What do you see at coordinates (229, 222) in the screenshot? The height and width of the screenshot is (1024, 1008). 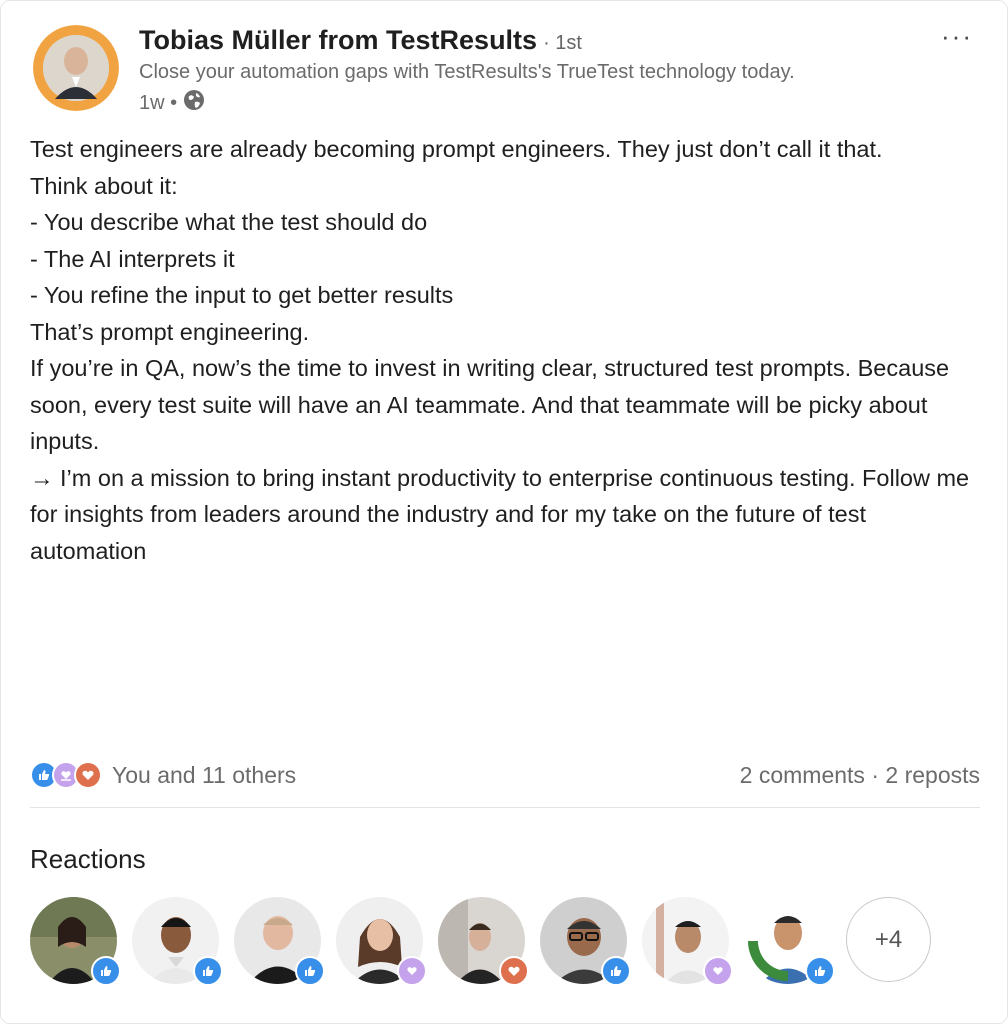 I see `post-paragraph: - You describe what the test should do` at bounding box center [229, 222].